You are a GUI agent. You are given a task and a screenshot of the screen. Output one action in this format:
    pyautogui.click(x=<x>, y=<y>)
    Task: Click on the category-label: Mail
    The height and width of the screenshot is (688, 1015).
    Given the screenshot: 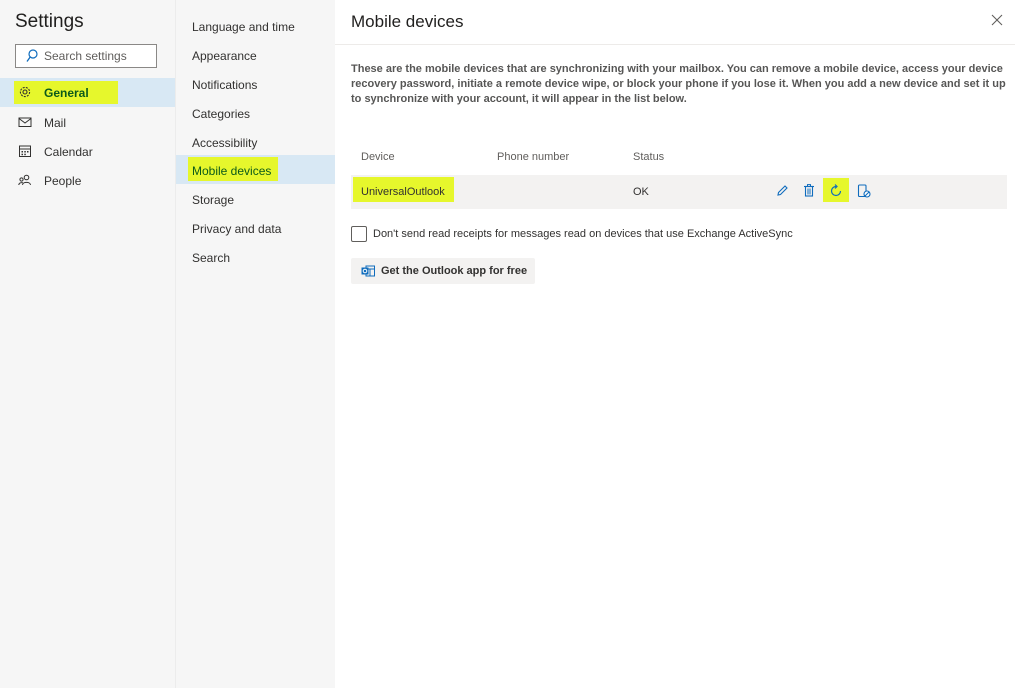 What is the action you would take?
    pyautogui.click(x=55, y=123)
    